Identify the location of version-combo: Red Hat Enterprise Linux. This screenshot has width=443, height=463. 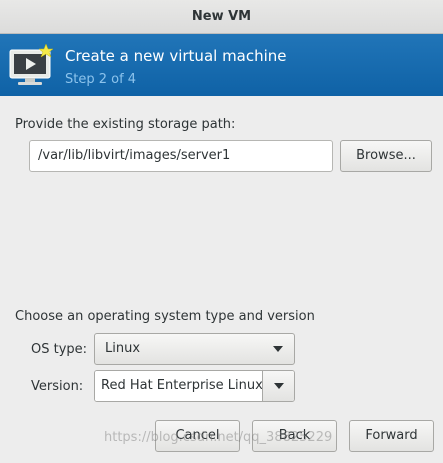
(194, 386).